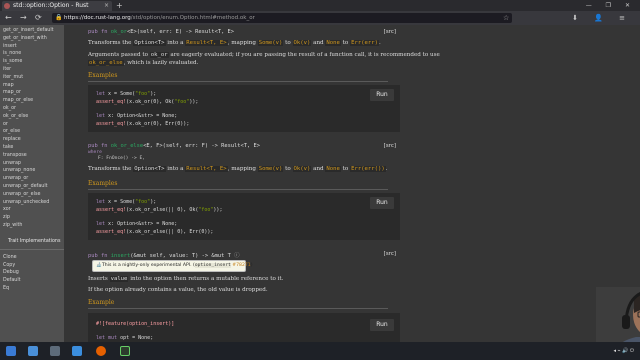 The image size is (640, 360). I want to click on sidebar-item: unwrap_or_default, so click(32, 187).